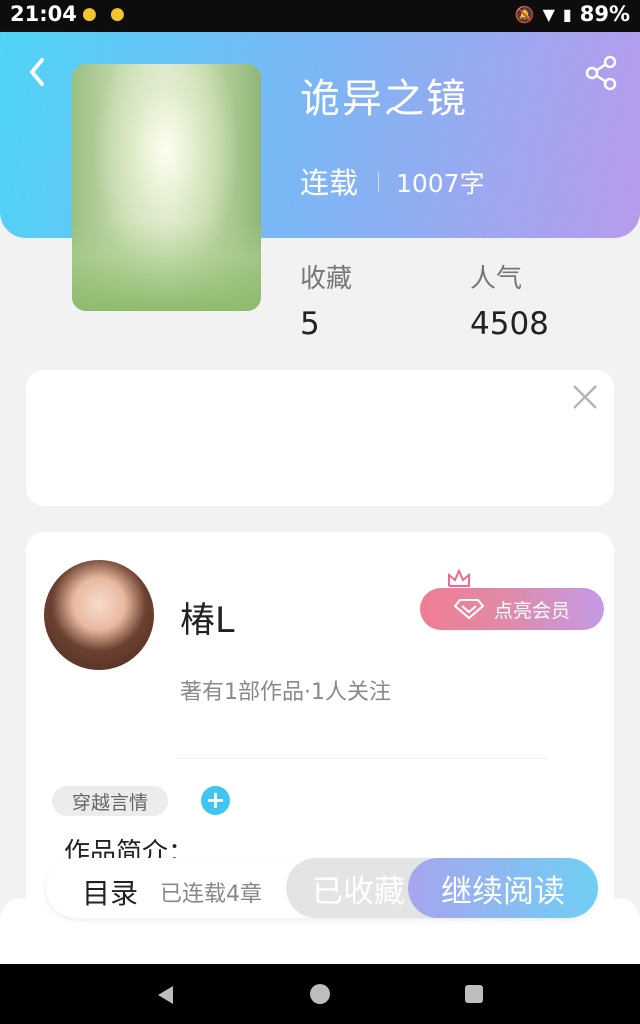 Image resolution: width=640 pixels, height=1024 pixels. What do you see at coordinates (509, 324) in the screenshot?
I see `popularity-value: 4508` at bounding box center [509, 324].